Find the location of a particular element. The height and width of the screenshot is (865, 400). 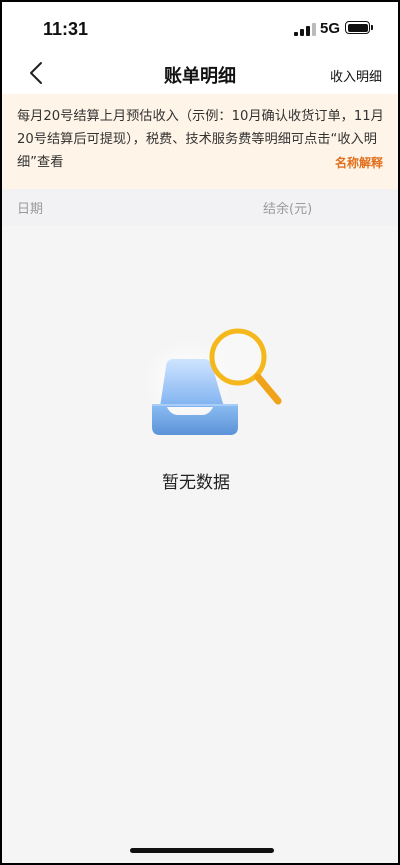

income-detail-link: 收入明细 is located at coordinates (356, 75).